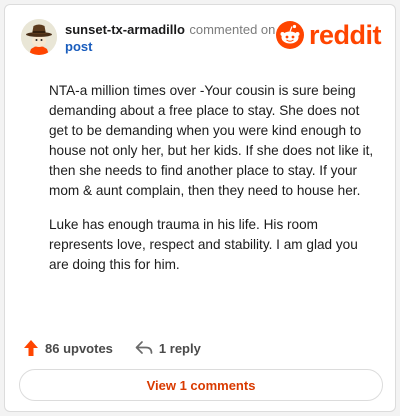  I want to click on user-avatar, so click(39, 37).